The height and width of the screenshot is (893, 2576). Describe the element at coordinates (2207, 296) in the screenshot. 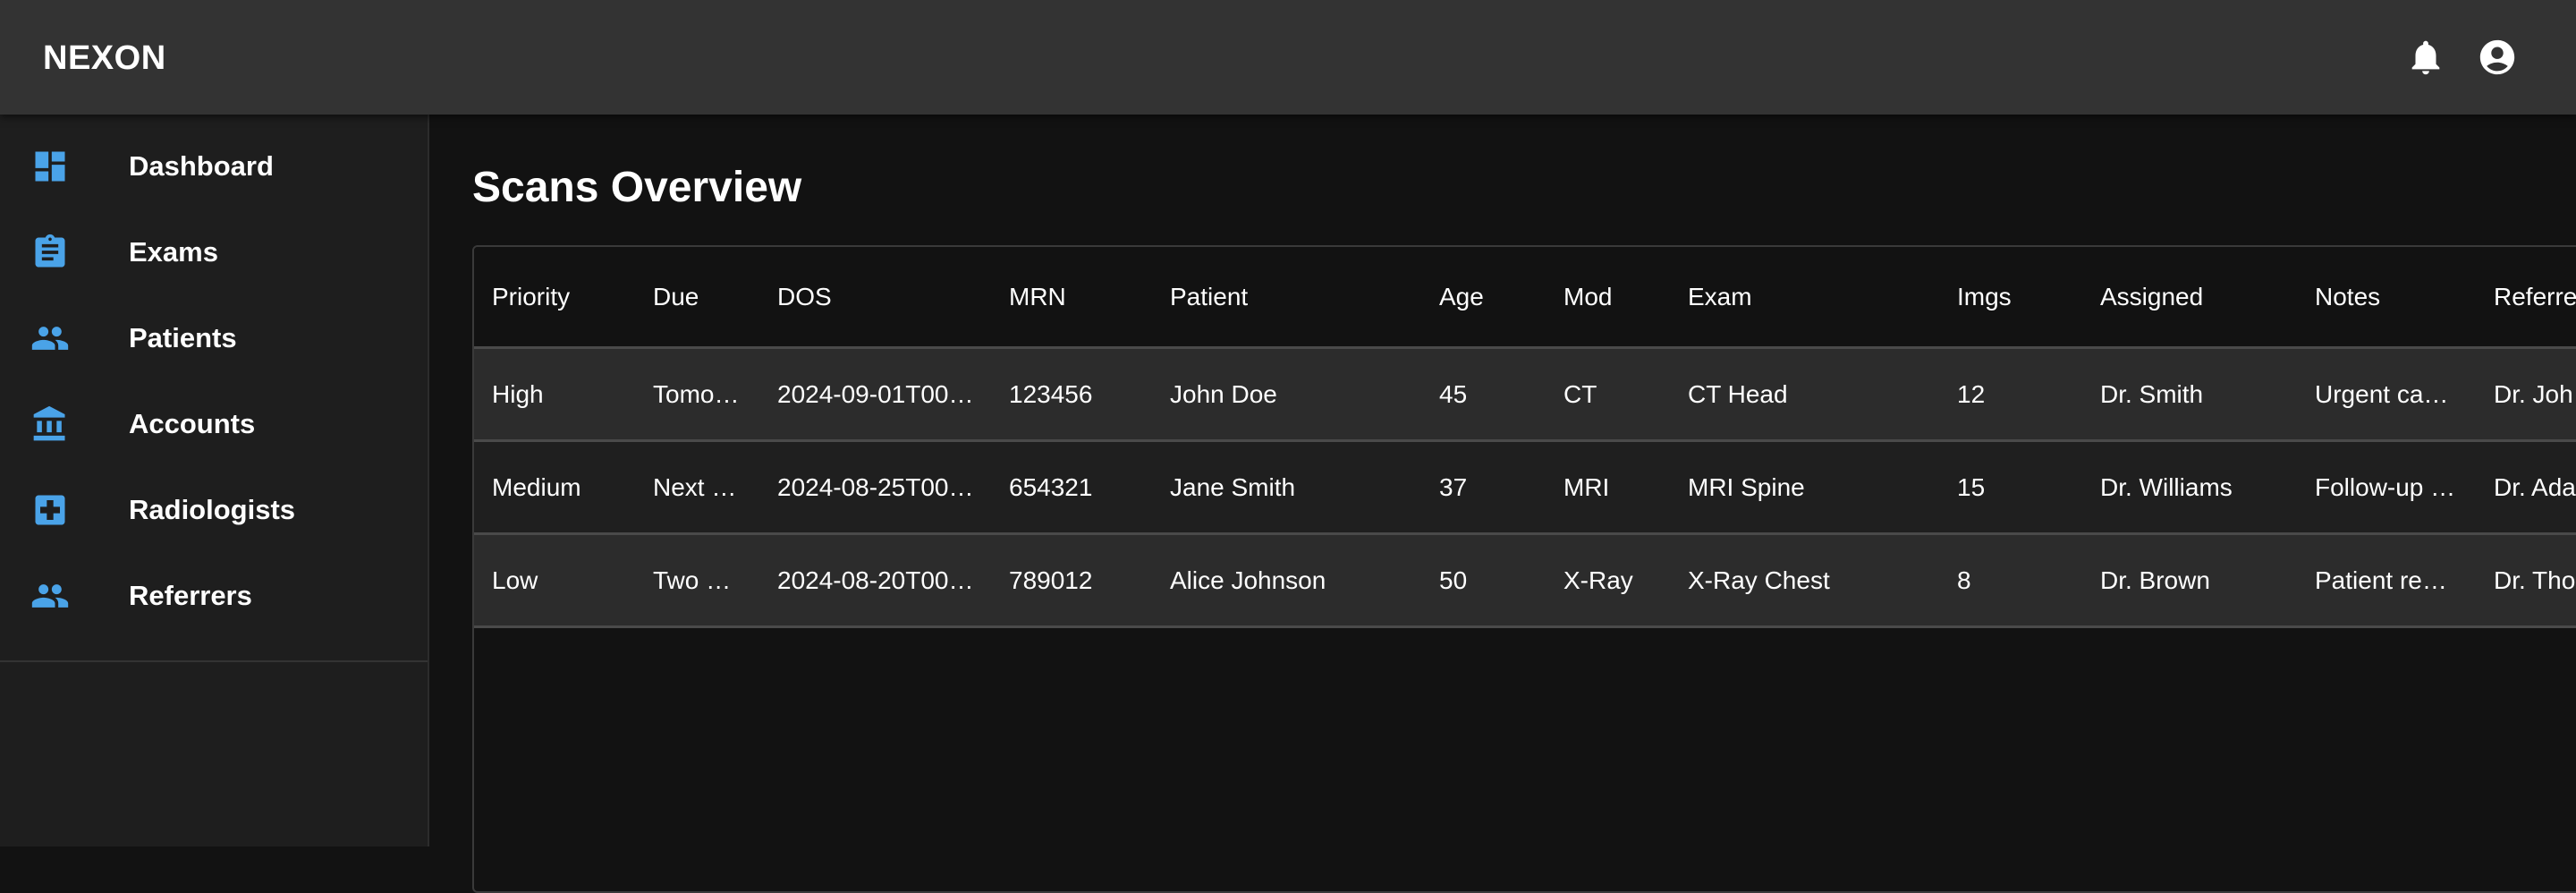

I see `column-header-assigned: Assigned` at that location.